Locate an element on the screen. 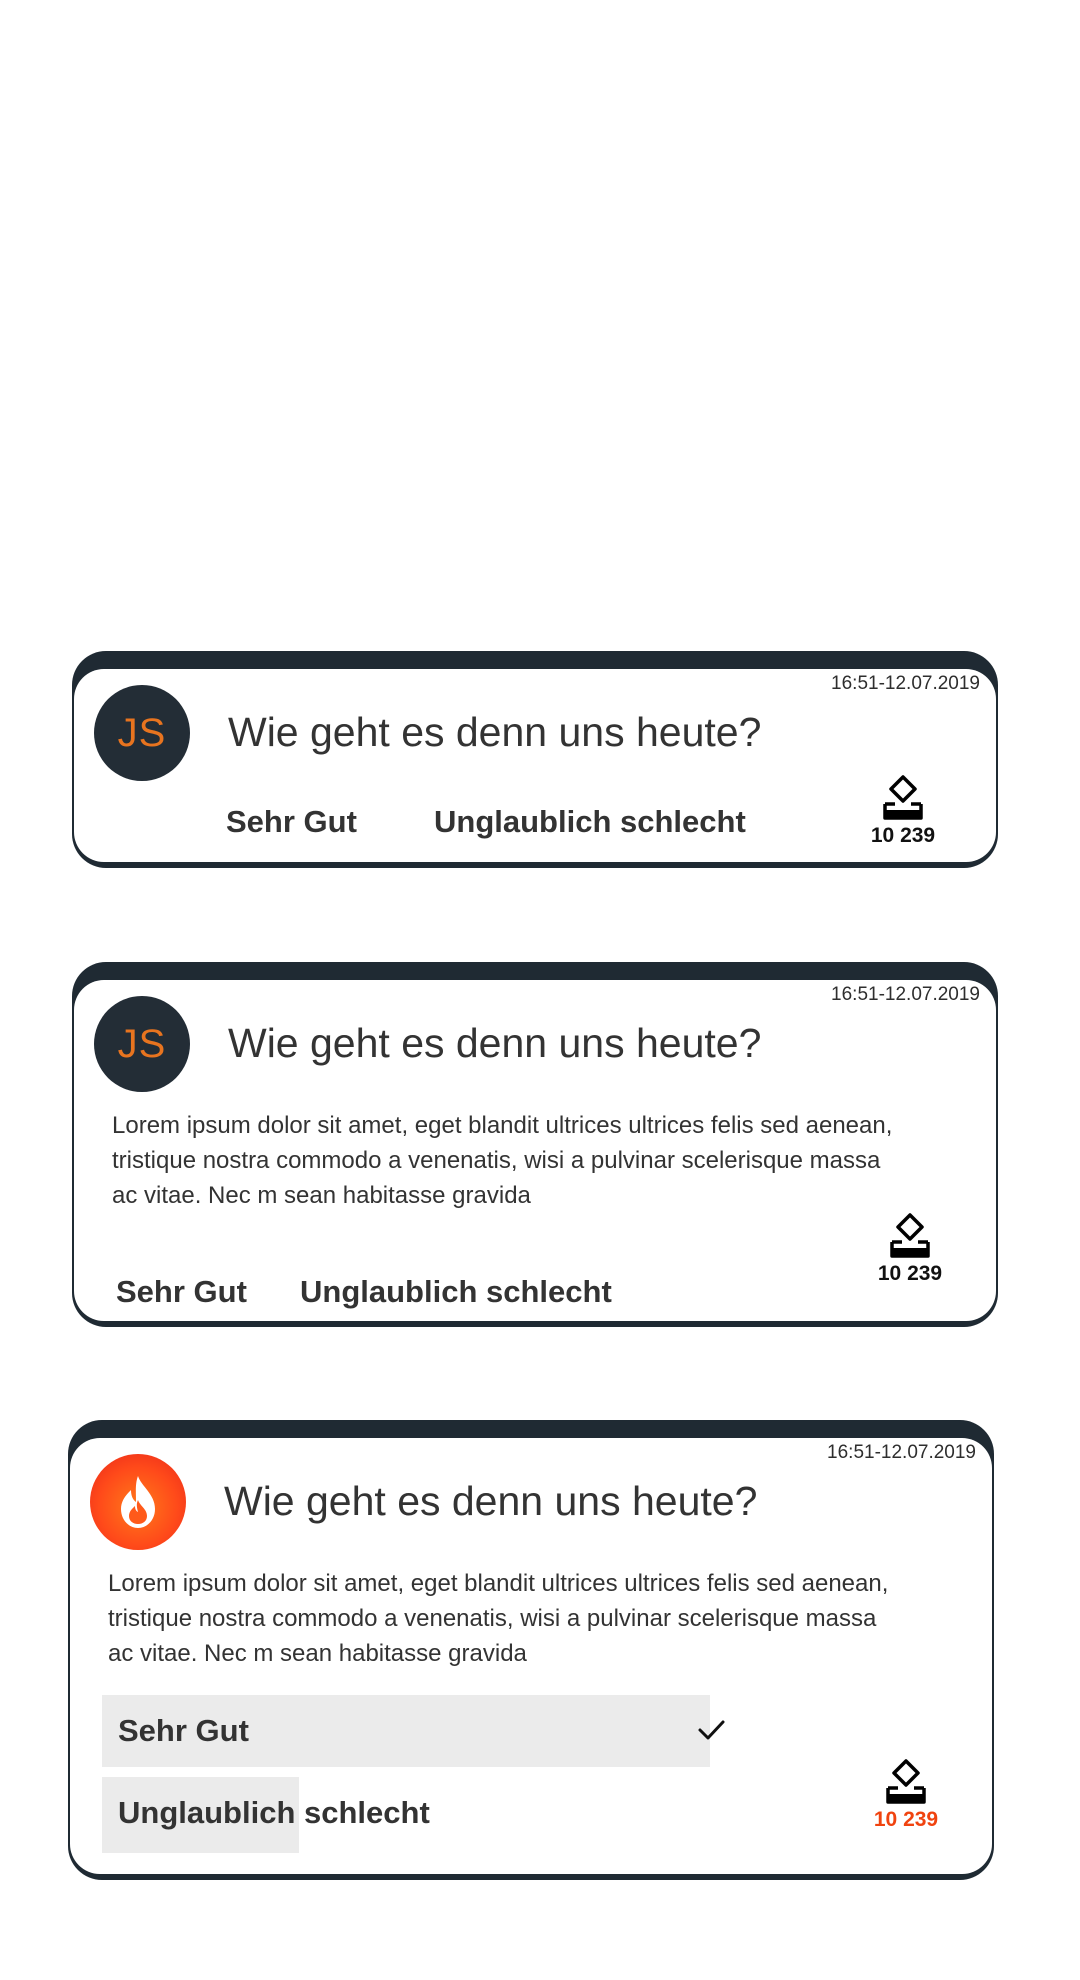 The width and height of the screenshot is (1080, 1980). avatar is located at coordinates (138, 1502).